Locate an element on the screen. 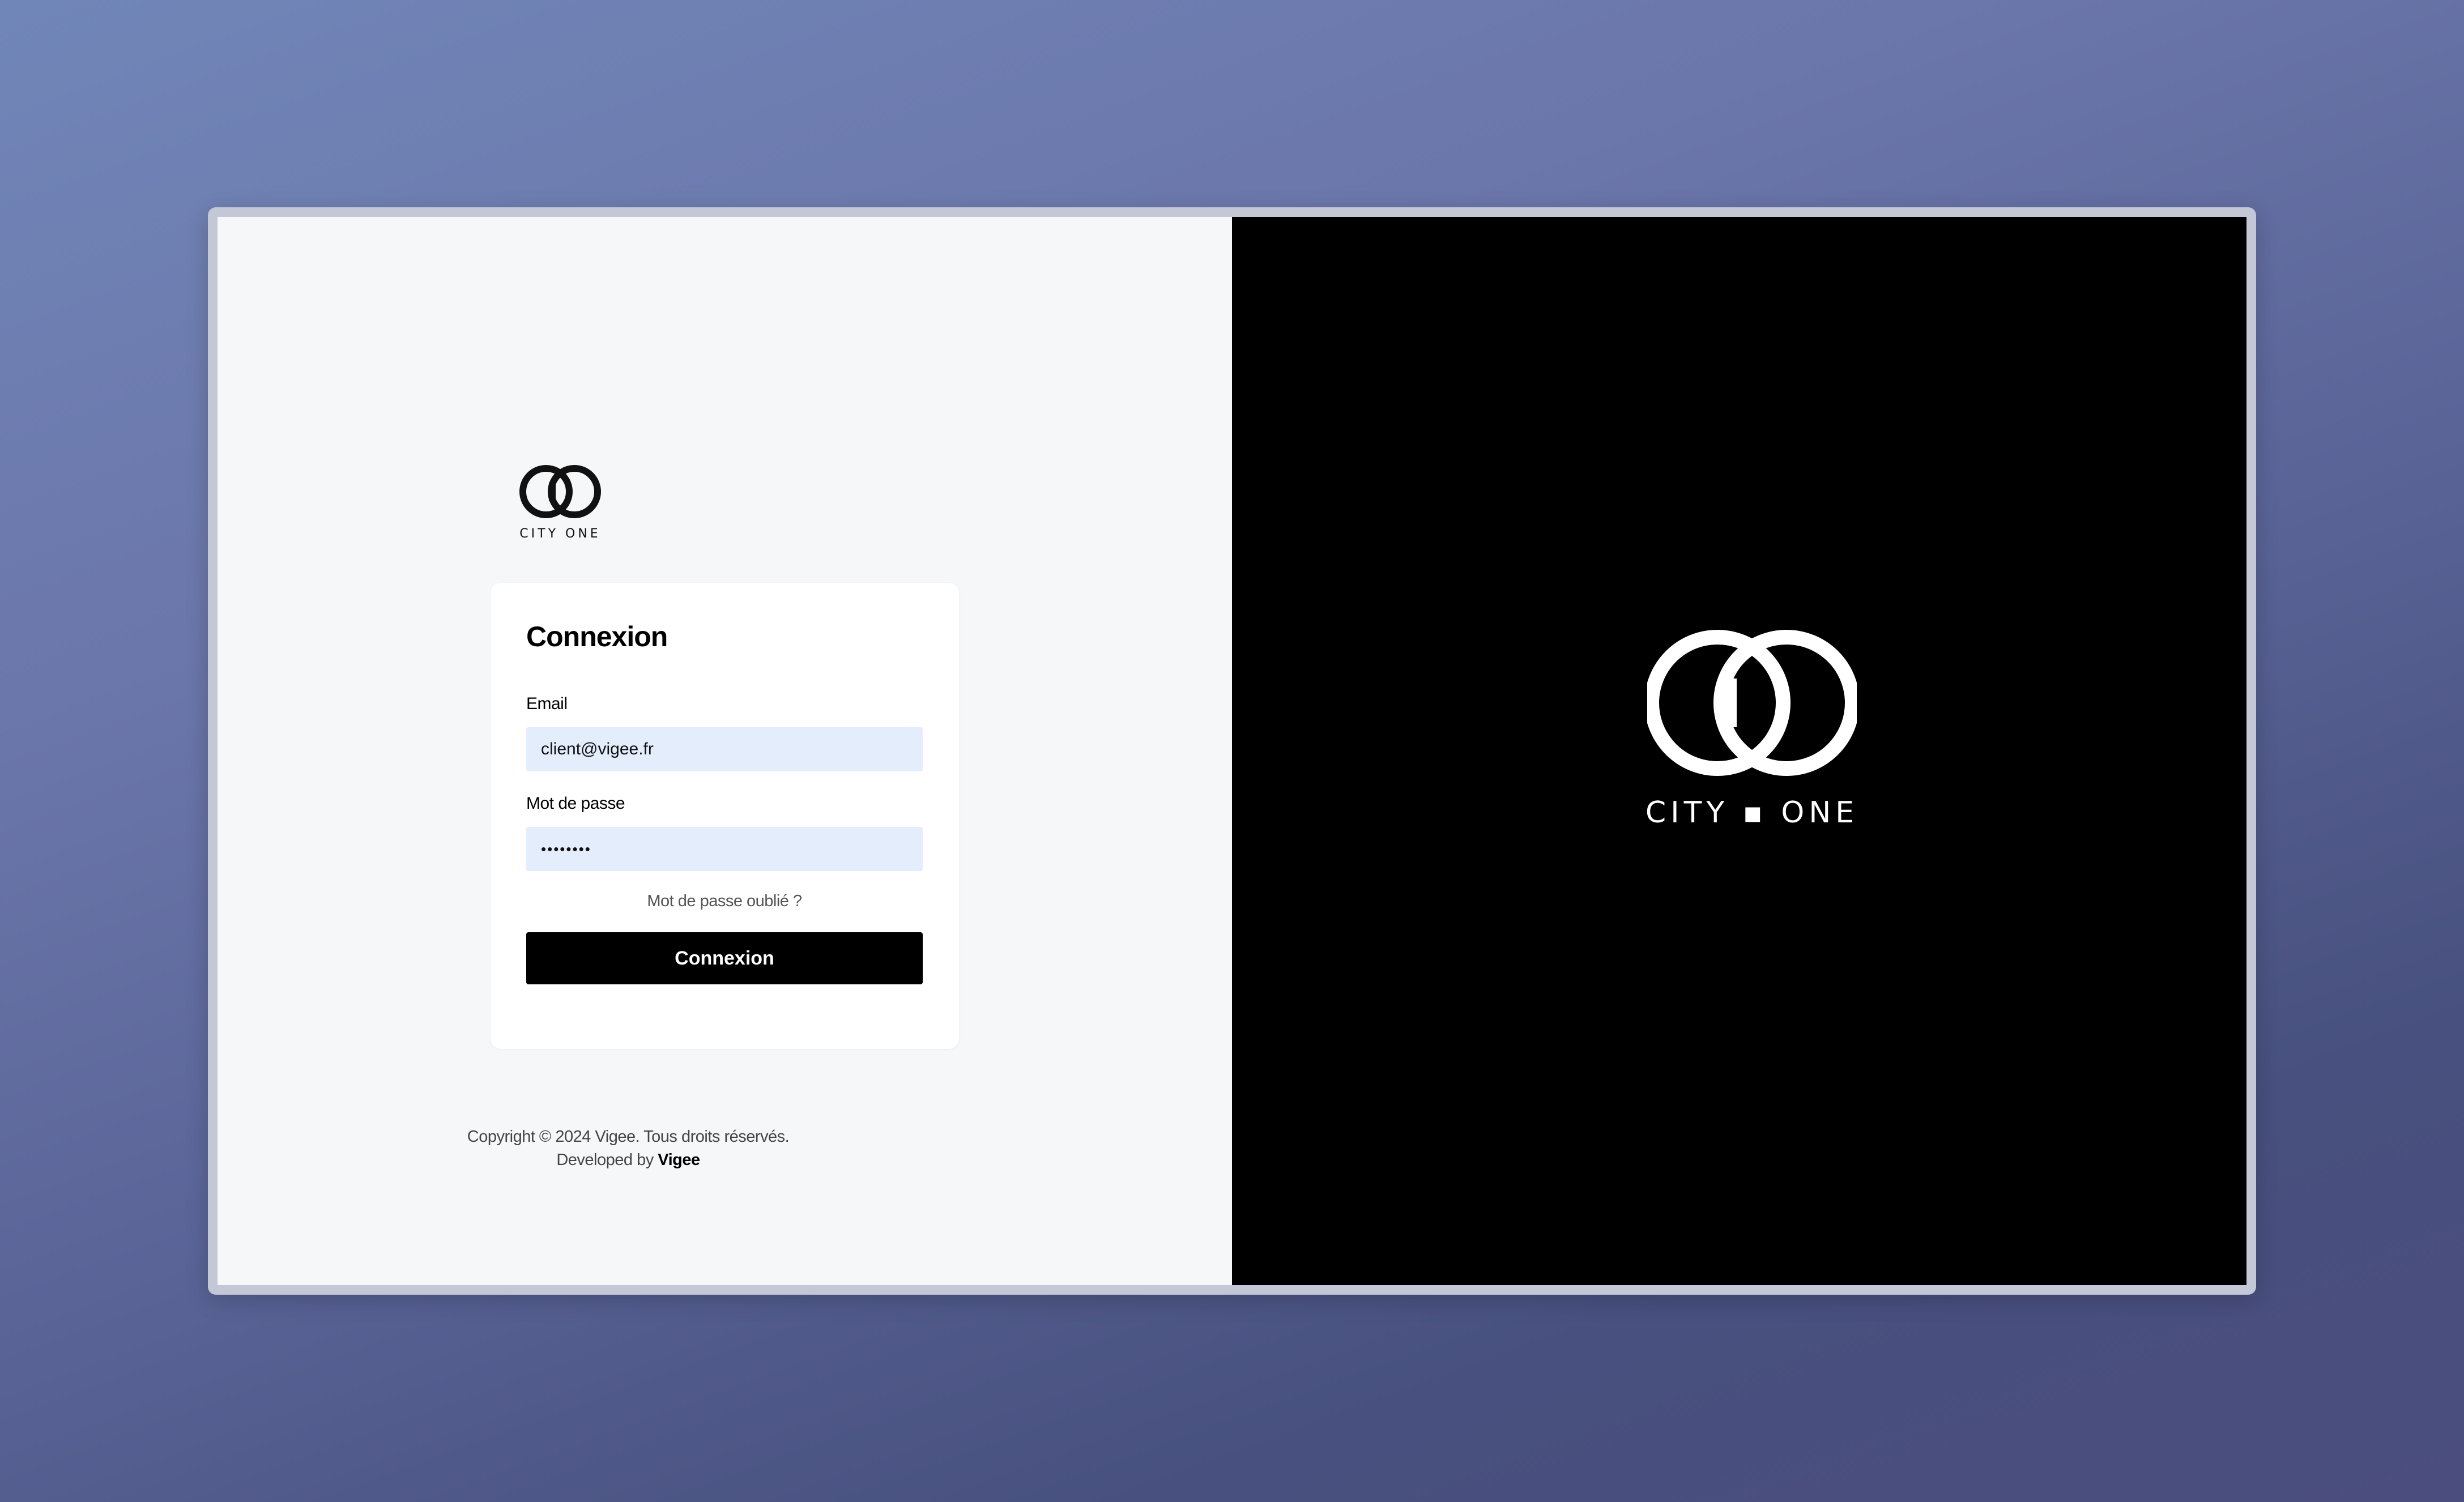  brand-logo-small: CITY ONE is located at coordinates (560, 500).